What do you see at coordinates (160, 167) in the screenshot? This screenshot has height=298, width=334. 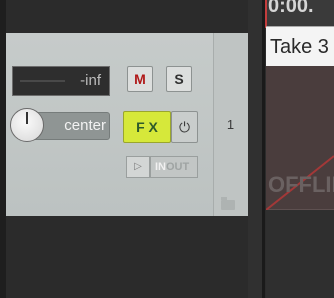 I see `input-label: IN` at bounding box center [160, 167].